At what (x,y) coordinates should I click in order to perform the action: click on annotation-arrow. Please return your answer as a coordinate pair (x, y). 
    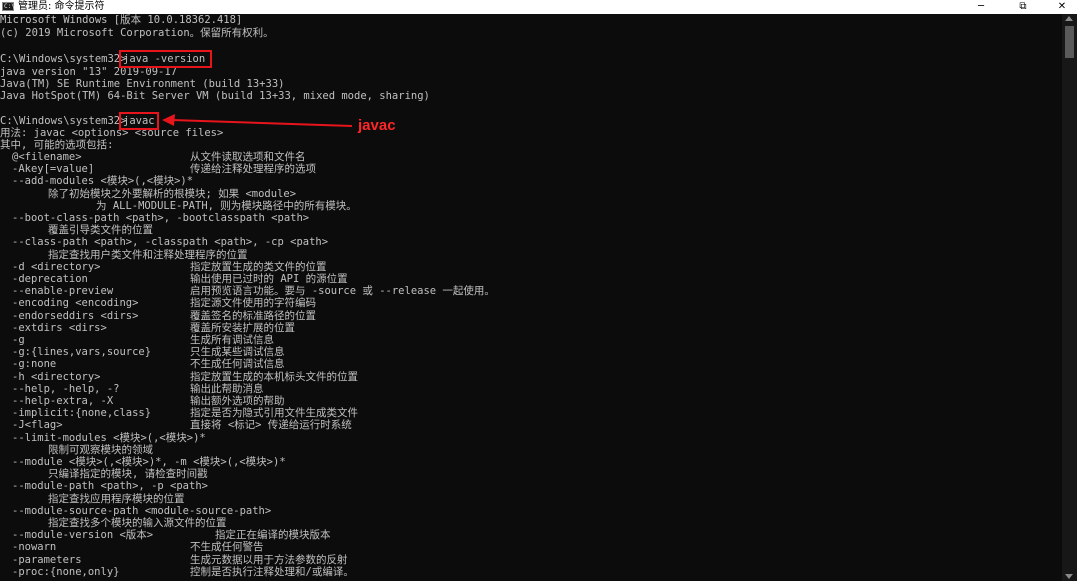
    Looking at the image, I should click on (257, 120).